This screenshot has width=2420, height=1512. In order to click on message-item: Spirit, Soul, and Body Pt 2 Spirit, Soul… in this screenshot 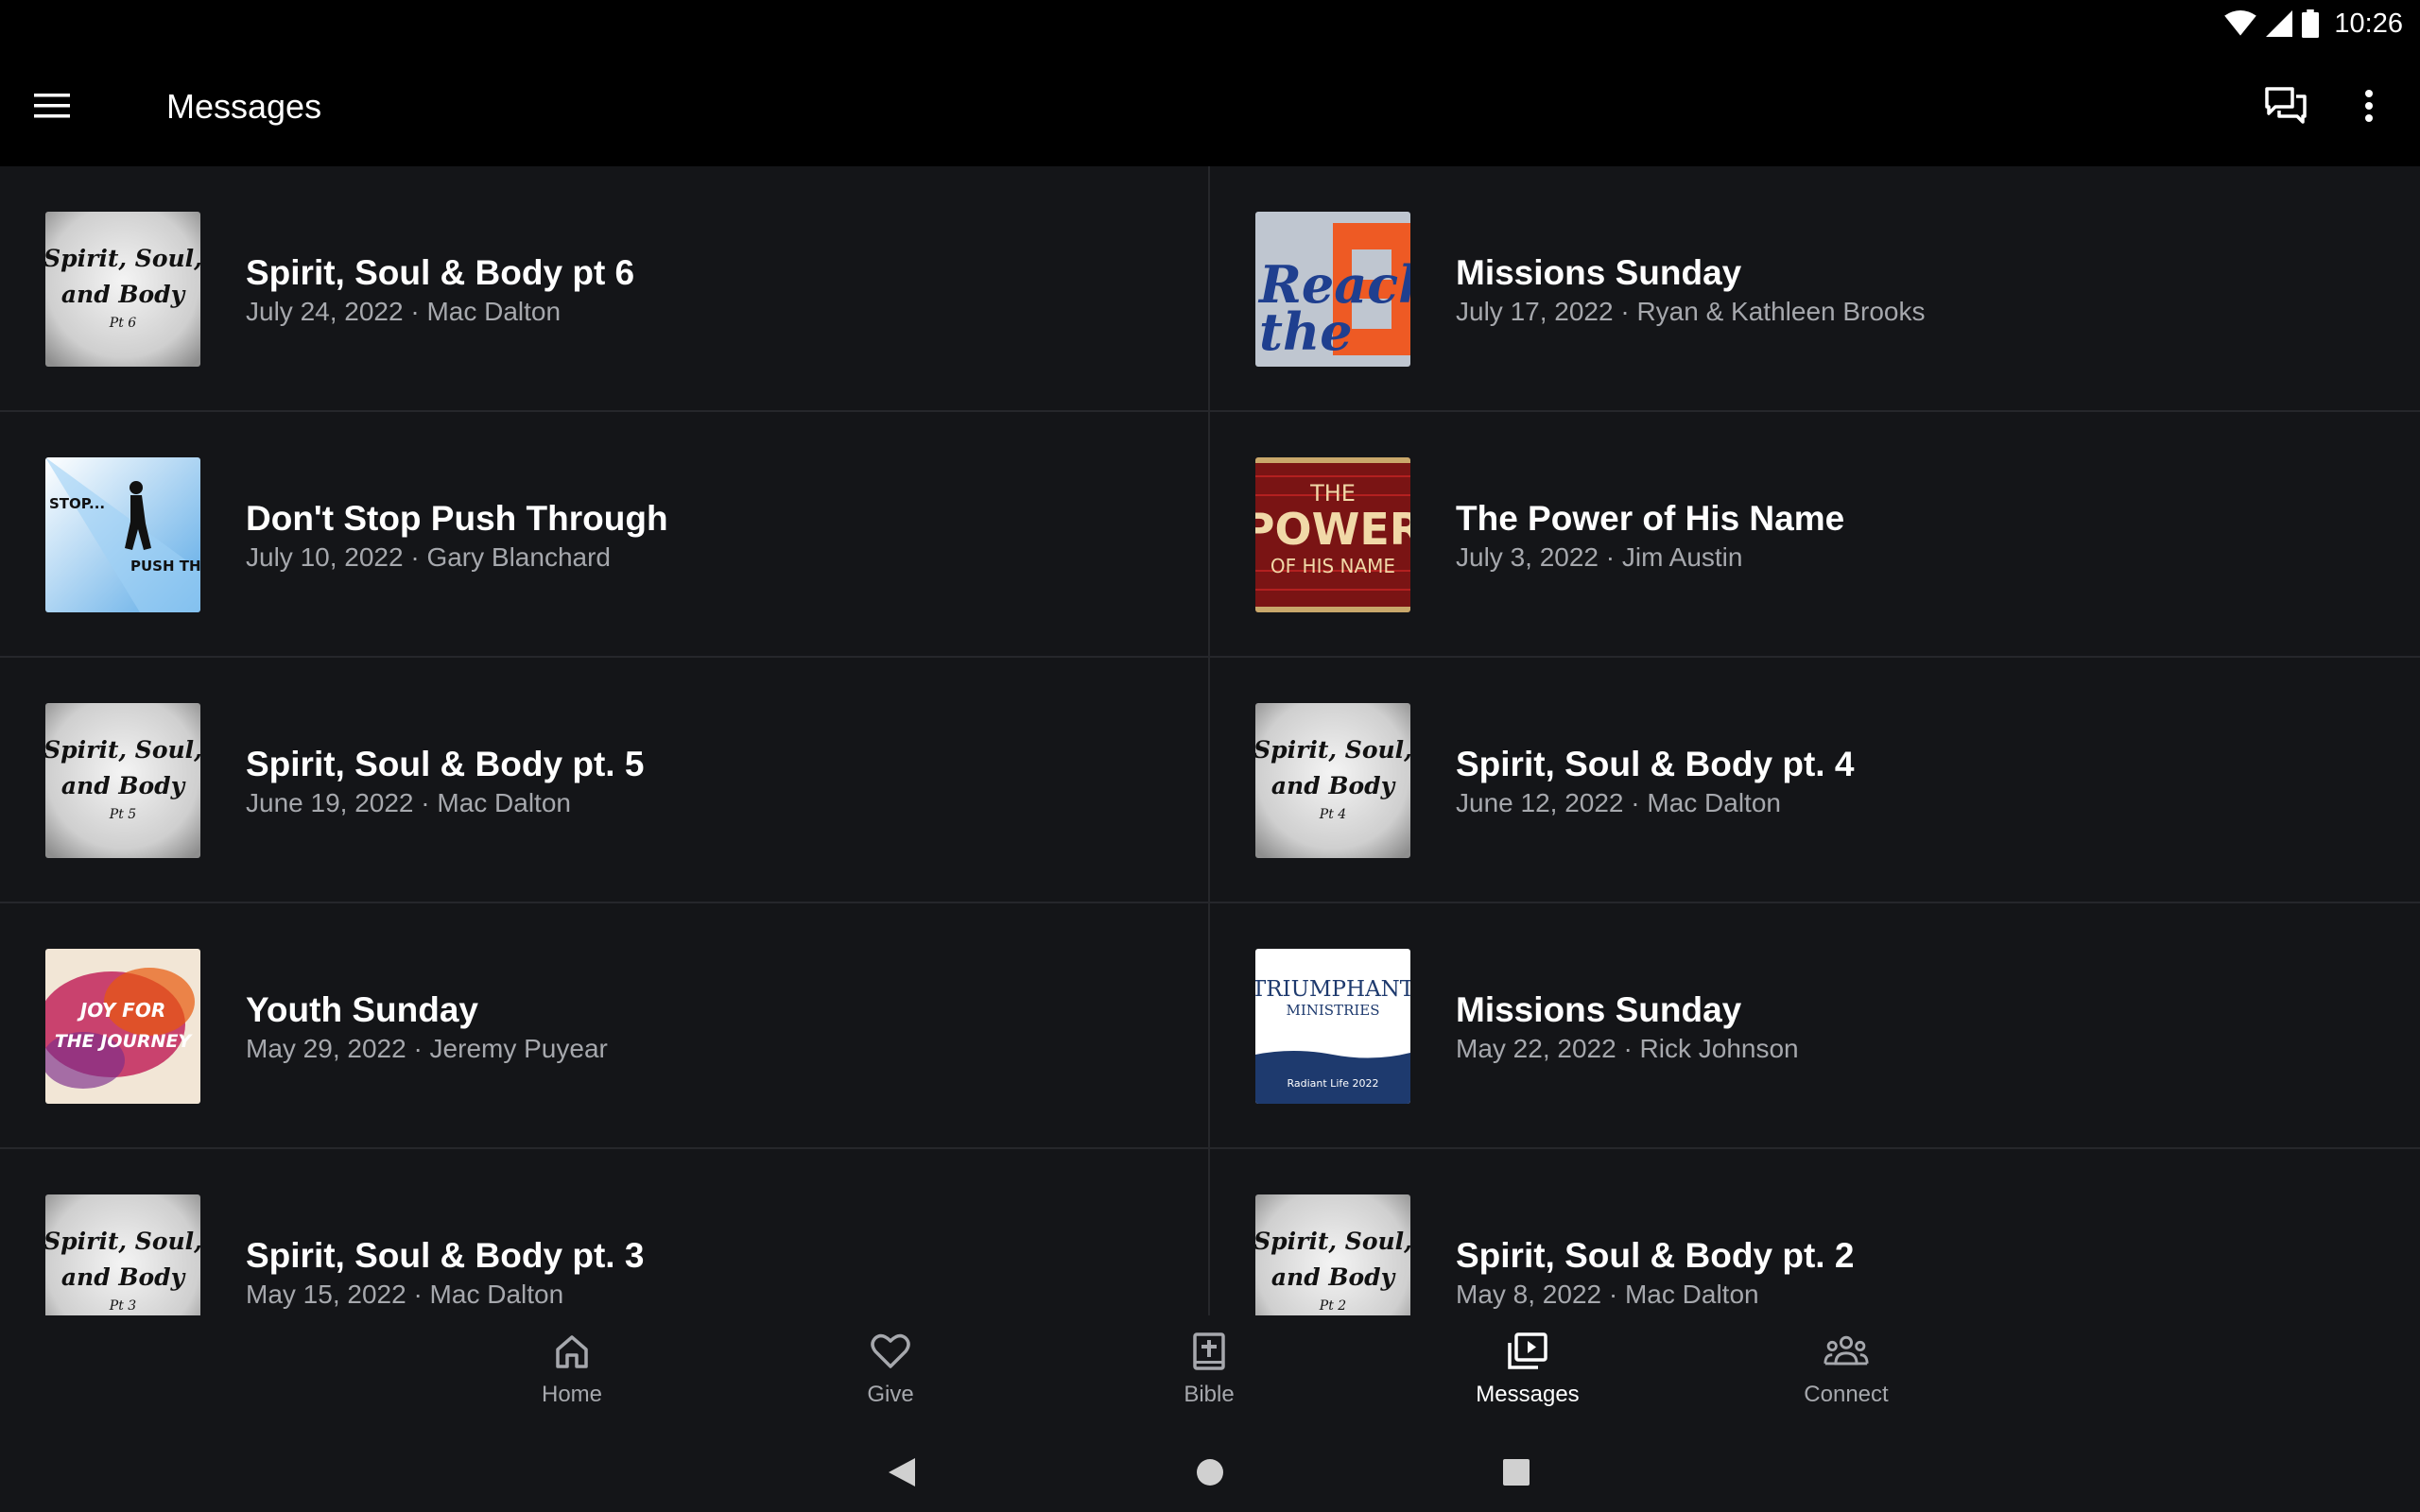, I will do `click(1815, 1232)`.